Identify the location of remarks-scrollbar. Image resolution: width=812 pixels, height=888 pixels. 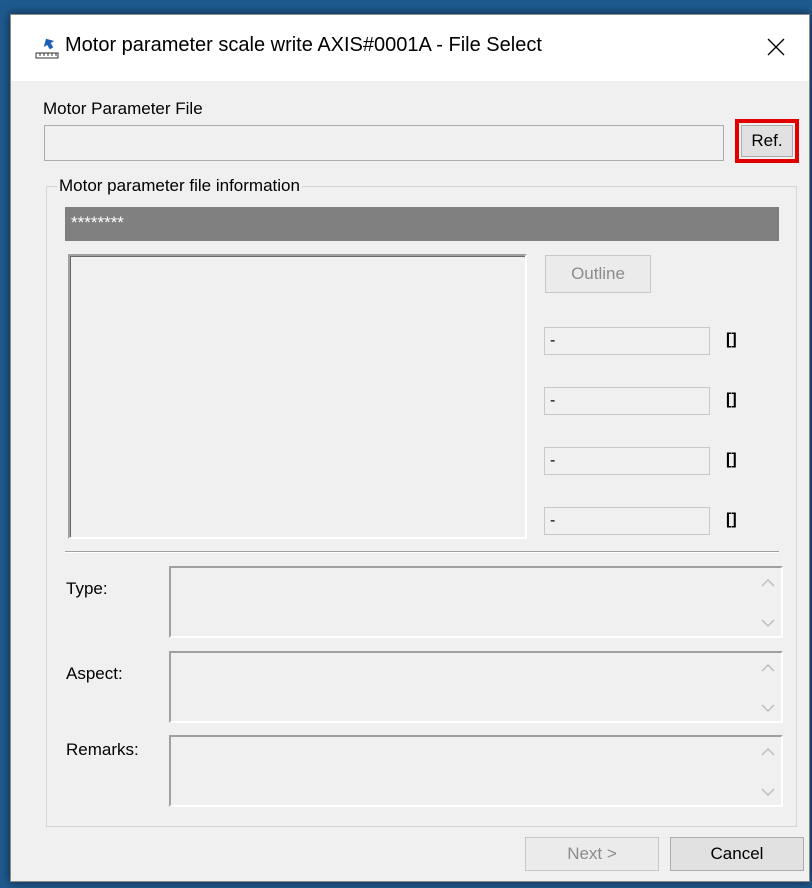
(768, 771).